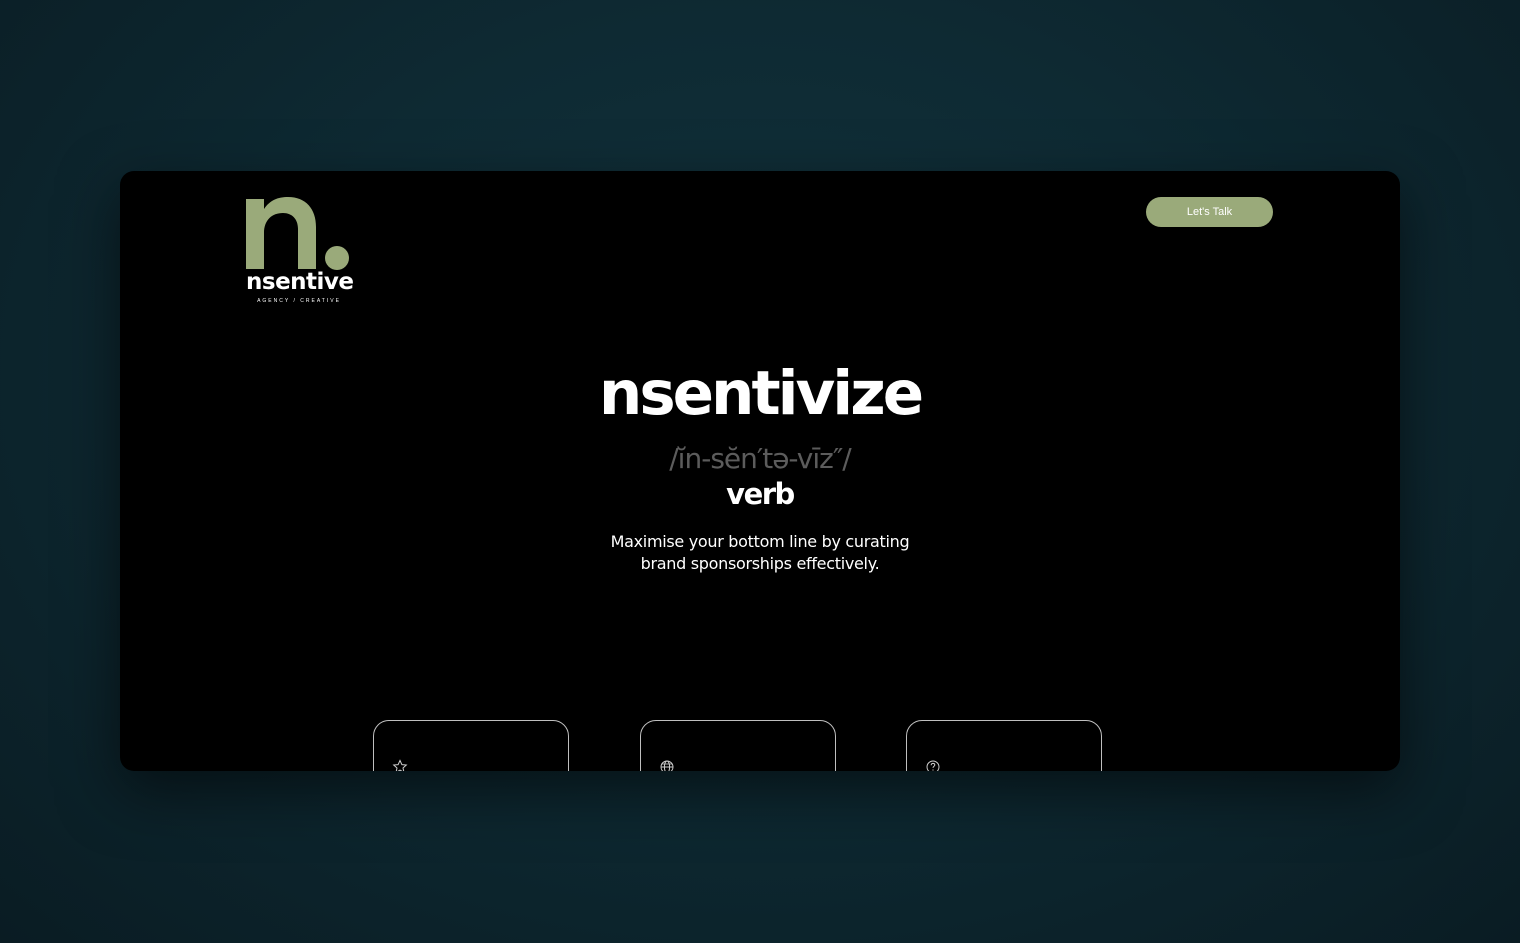 This screenshot has width=1520, height=943. What do you see at coordinates (299, 301) in the screenshot?
I see `logo-tagline: AGENCY / CREATIVE` at bounding box center [299, 301].